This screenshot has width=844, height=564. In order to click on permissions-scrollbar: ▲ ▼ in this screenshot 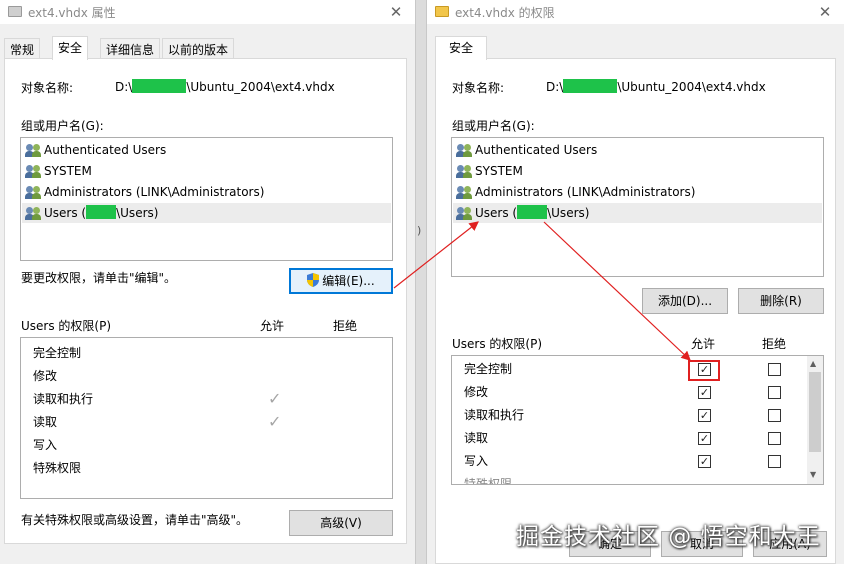, I will do `click(815, 420)`.